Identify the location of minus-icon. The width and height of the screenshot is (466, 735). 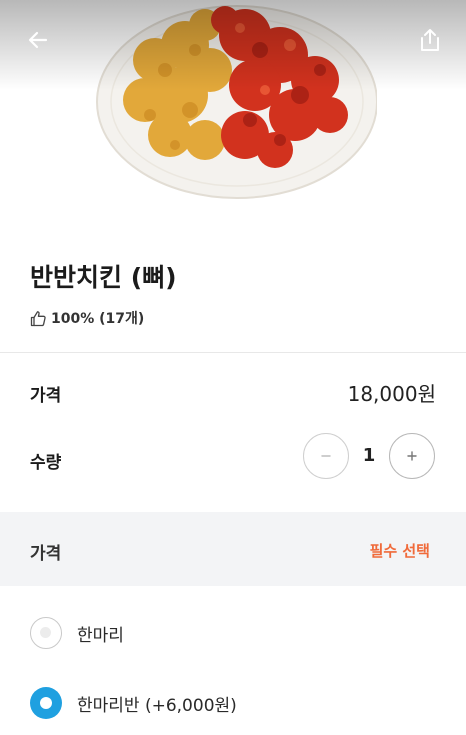
(326, 456).